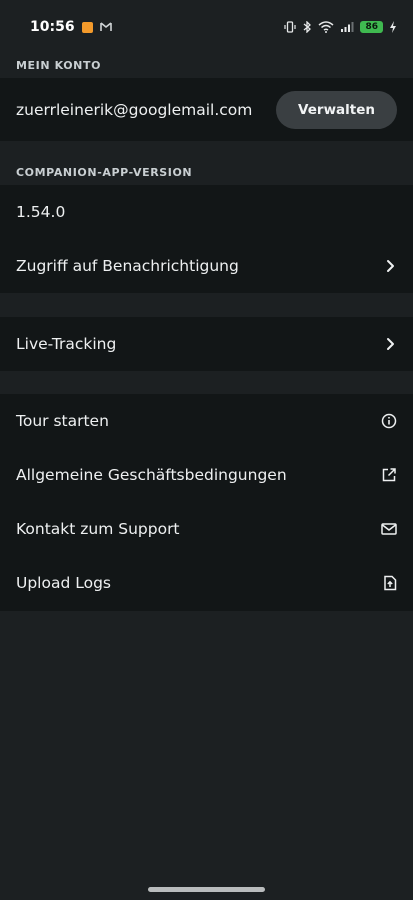 The height and width of the screenshot is (900, 413). I want to click on app-version-row: 1.54.0, so click(206, 212).